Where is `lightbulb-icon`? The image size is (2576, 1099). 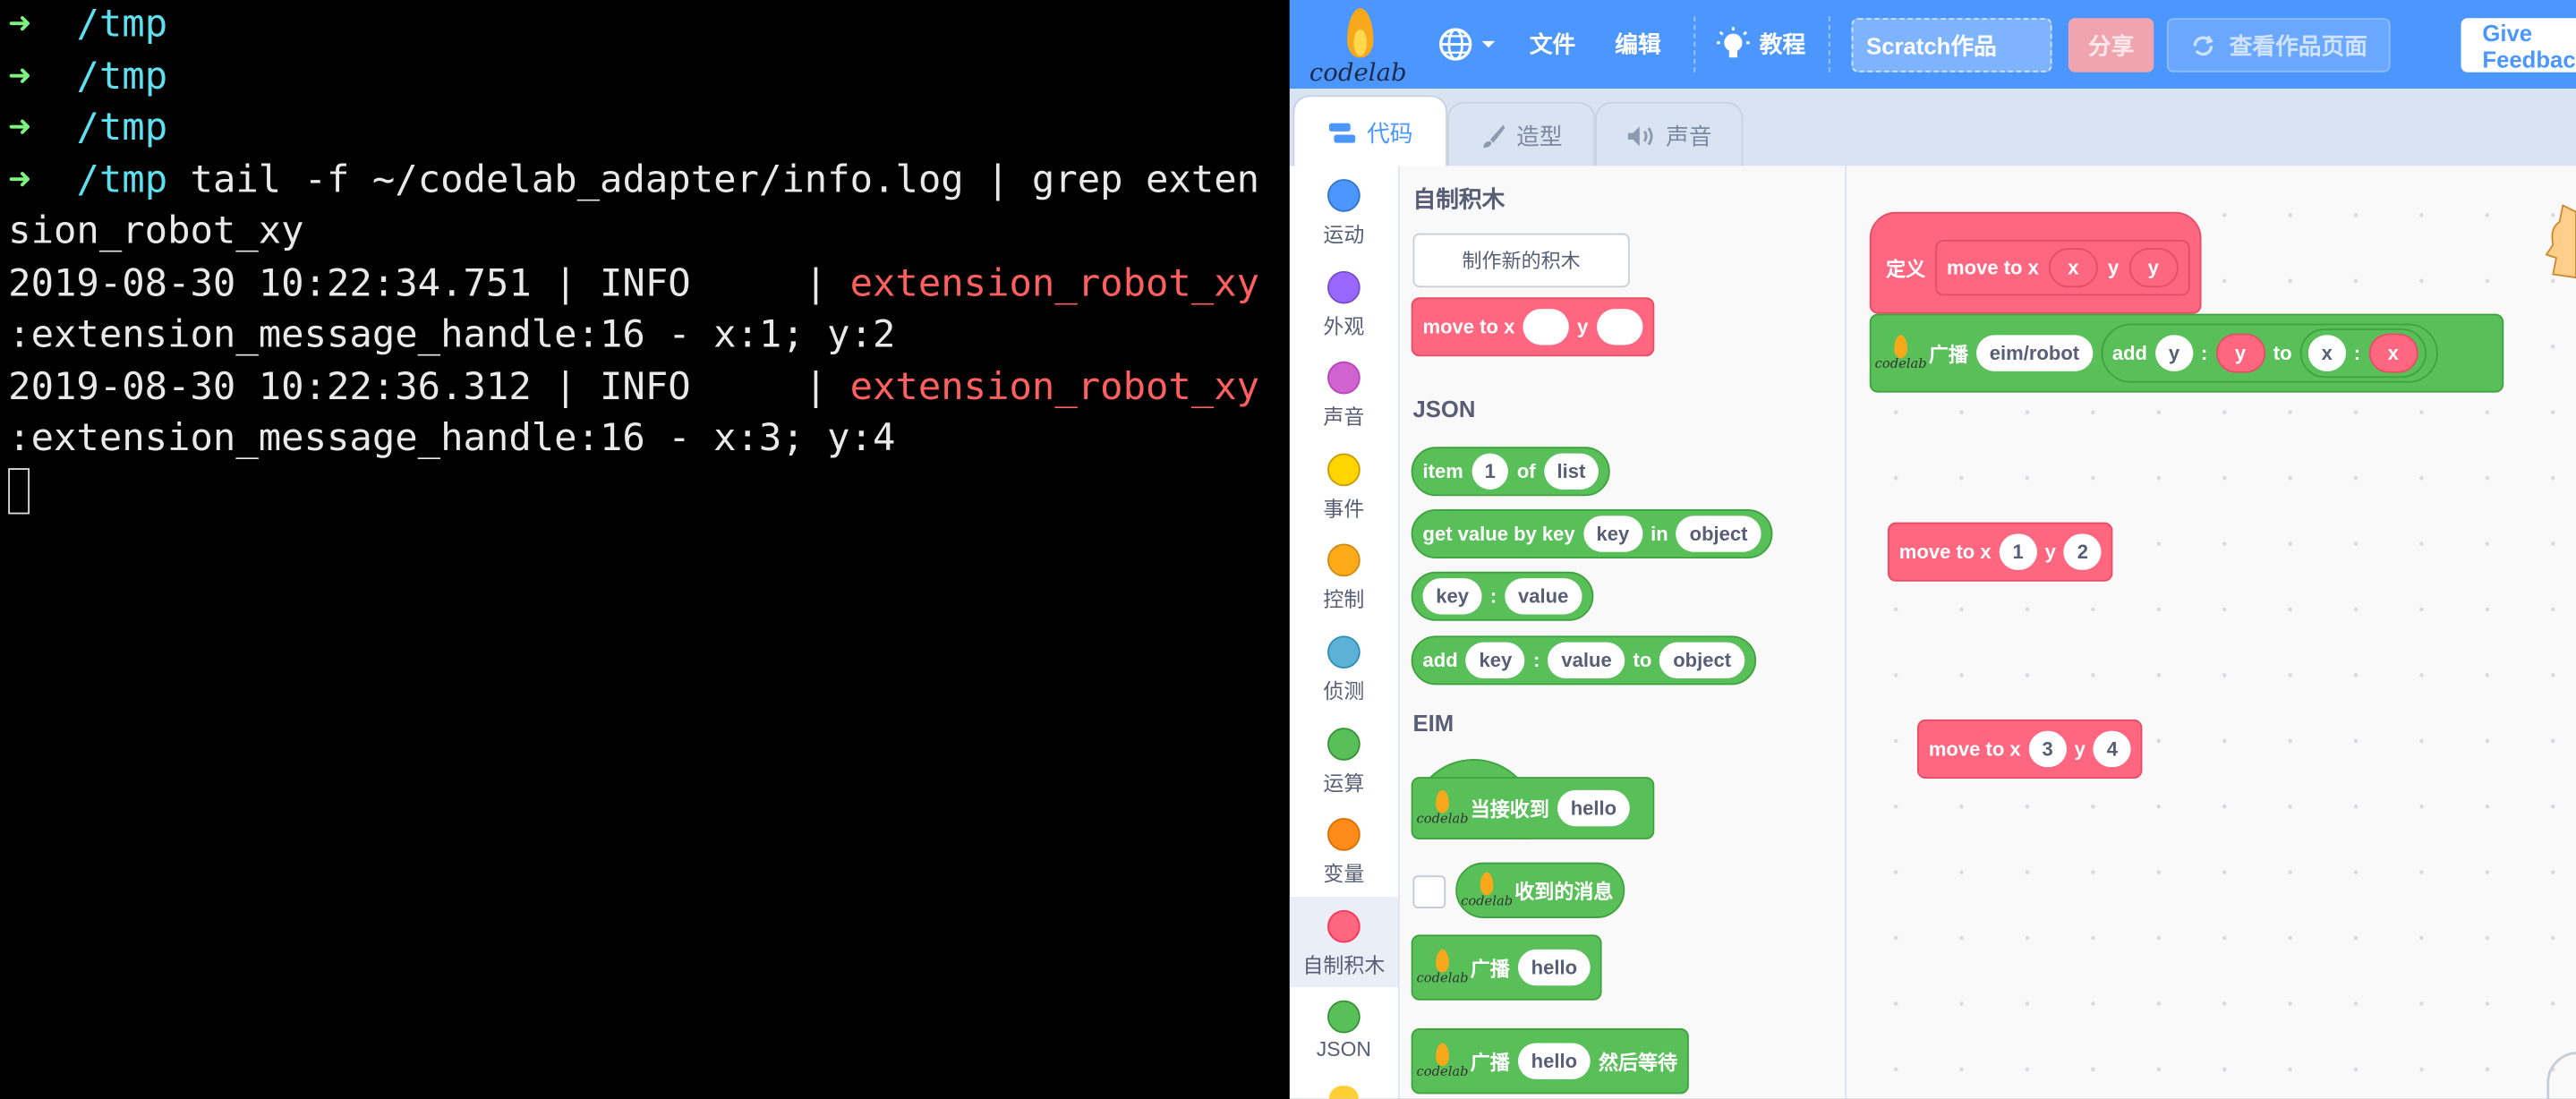 lightbulb-icon is located at coordinates (1733, 42).